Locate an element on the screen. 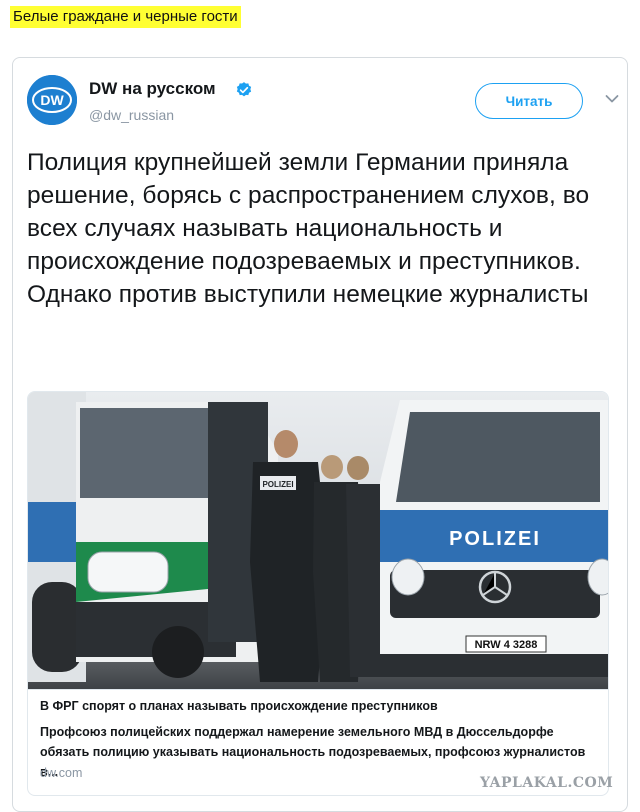 Image resolution: width=640 pixels, height=812 pixels. svg-text: NRW 4 3288 is located at coordinates (506, 645).